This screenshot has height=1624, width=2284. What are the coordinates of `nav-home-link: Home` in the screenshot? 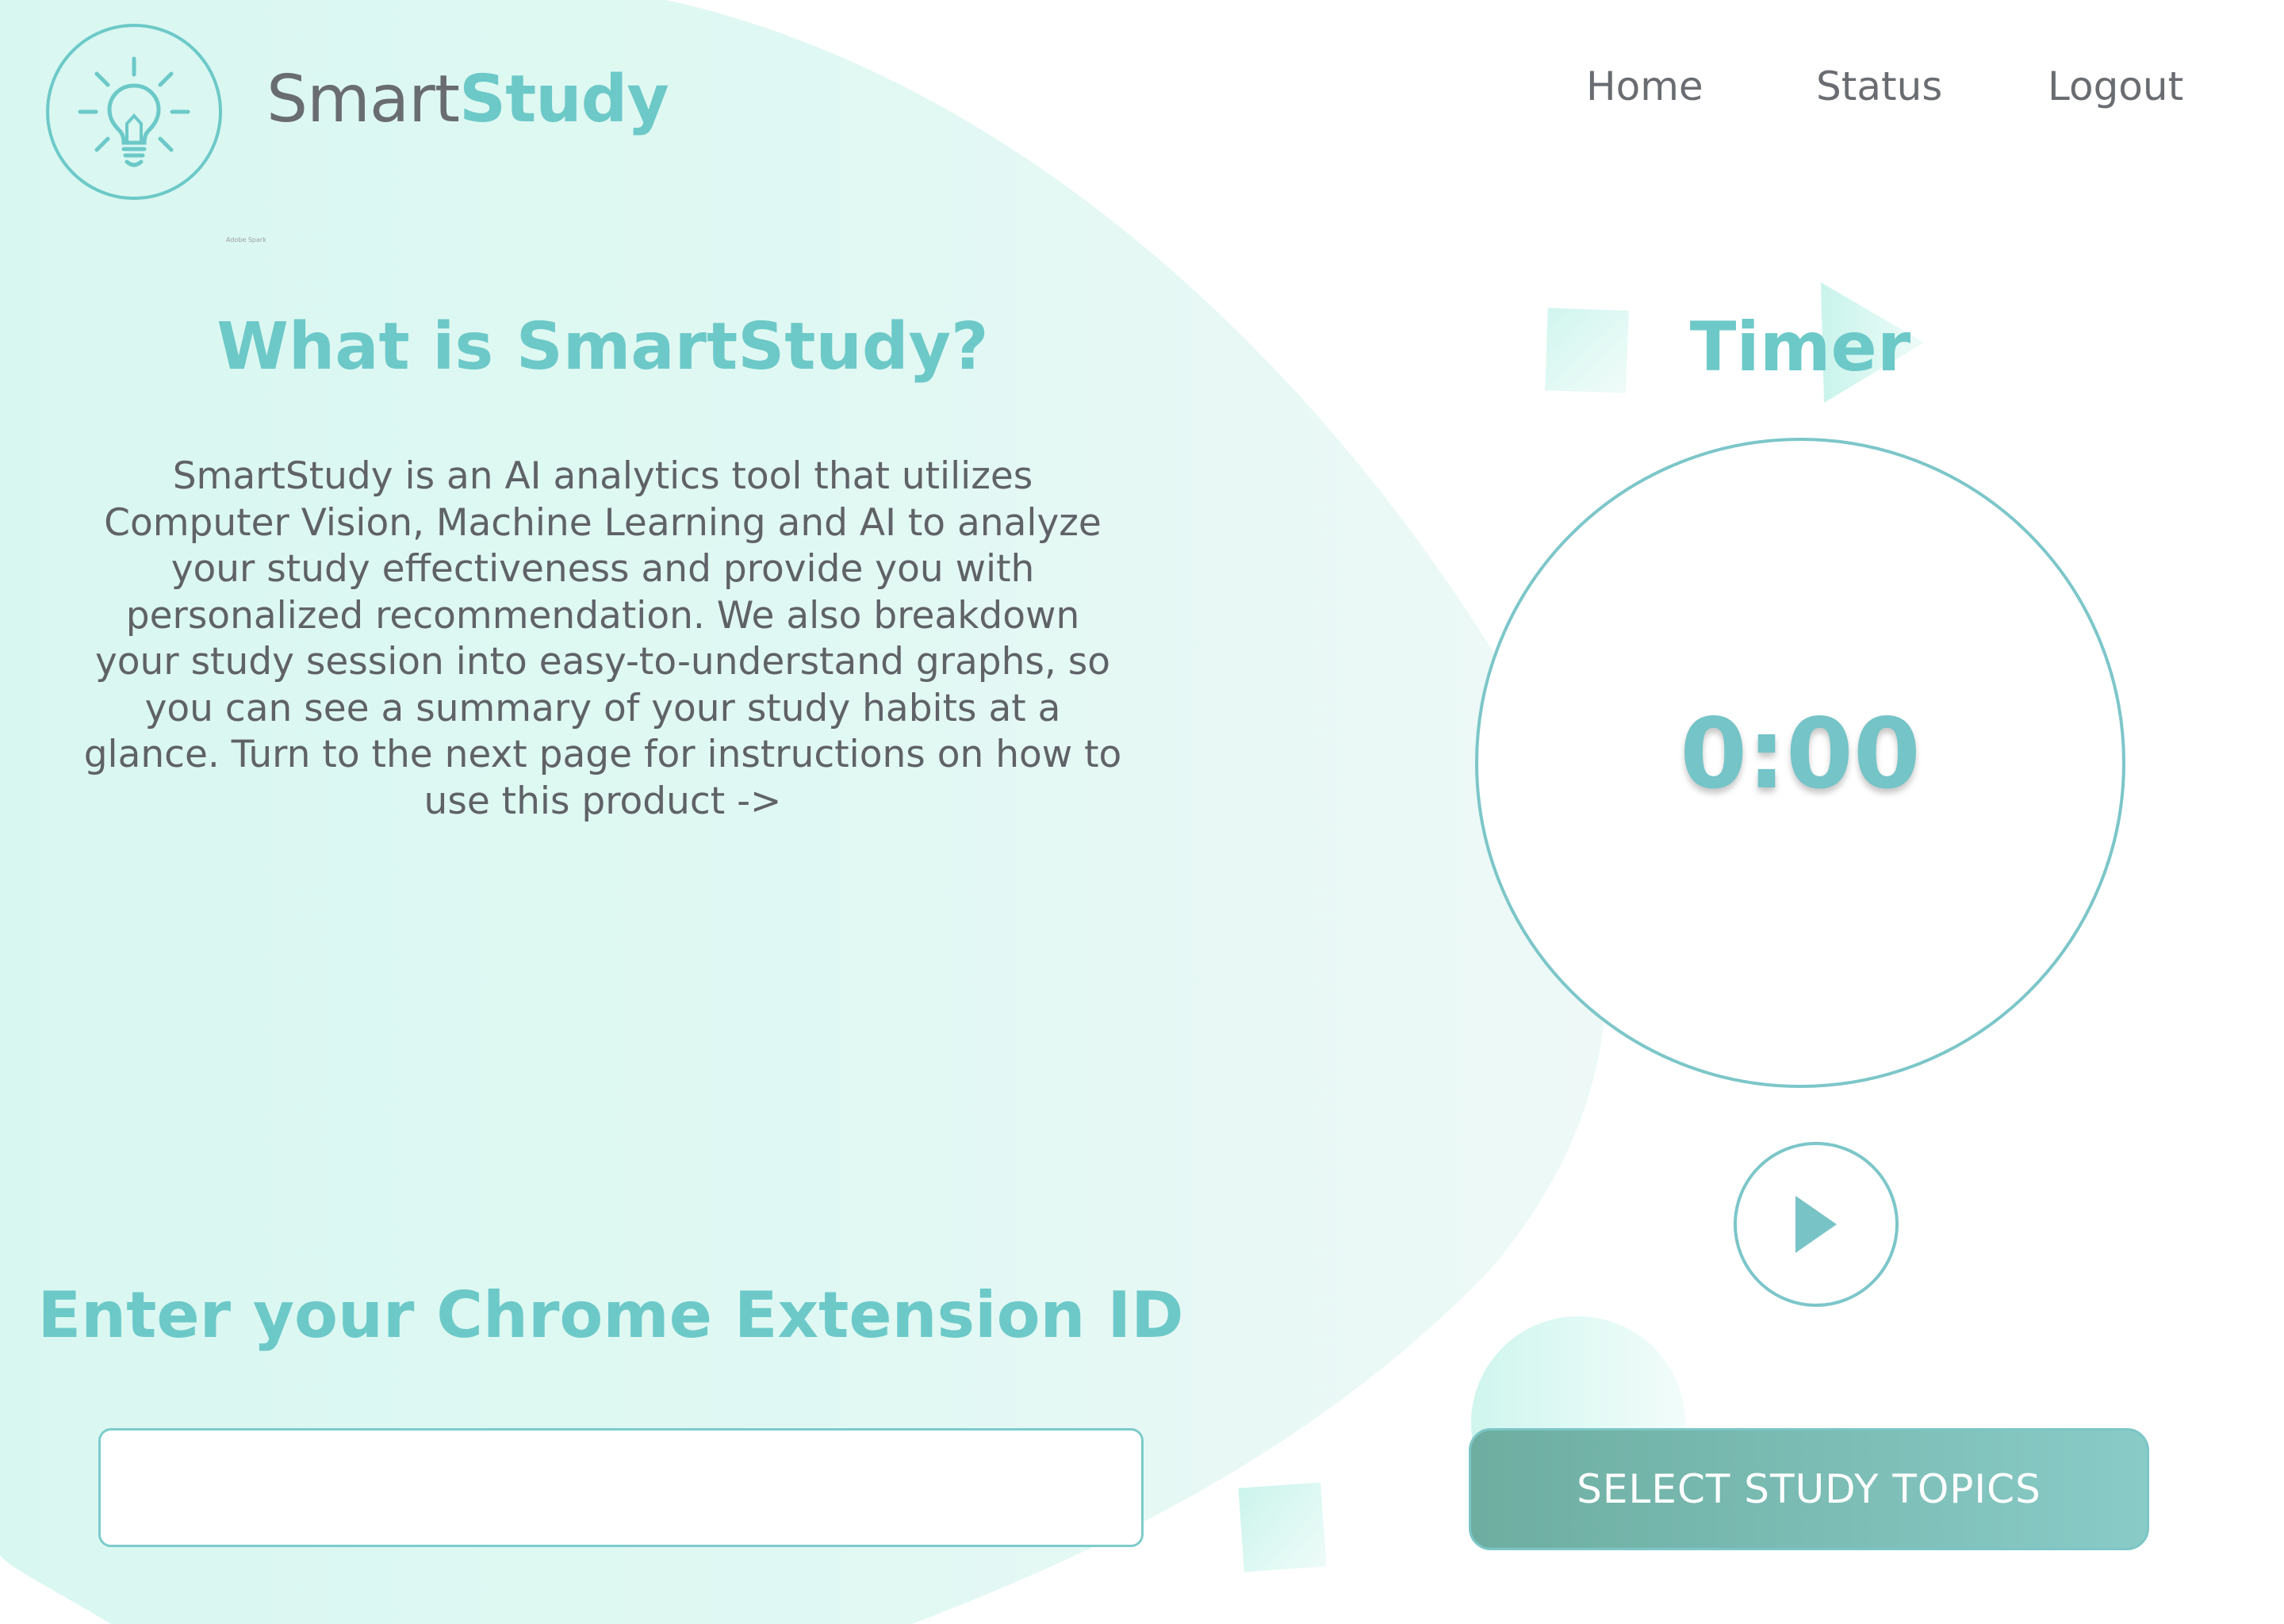 It's located at (1644, 86).